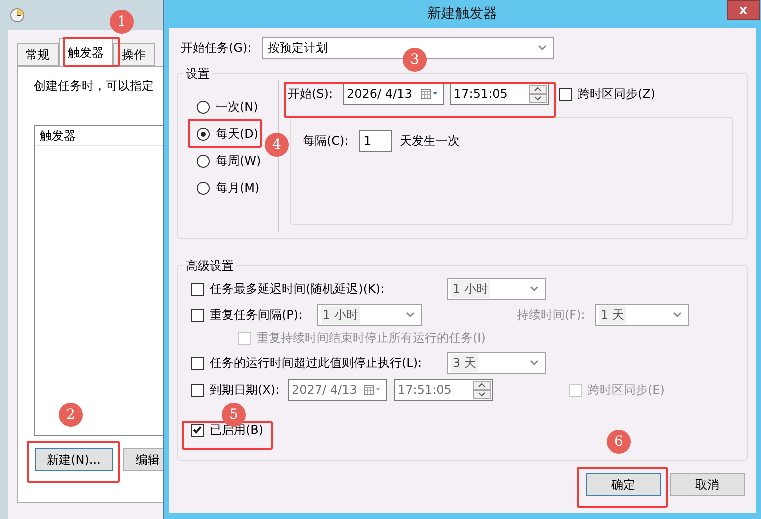 The image size is (761, 519). What do you see at coordinates (623, 484) in the screenshot?
I see `dialog-button: 确定` at bounding box center [623, 484].